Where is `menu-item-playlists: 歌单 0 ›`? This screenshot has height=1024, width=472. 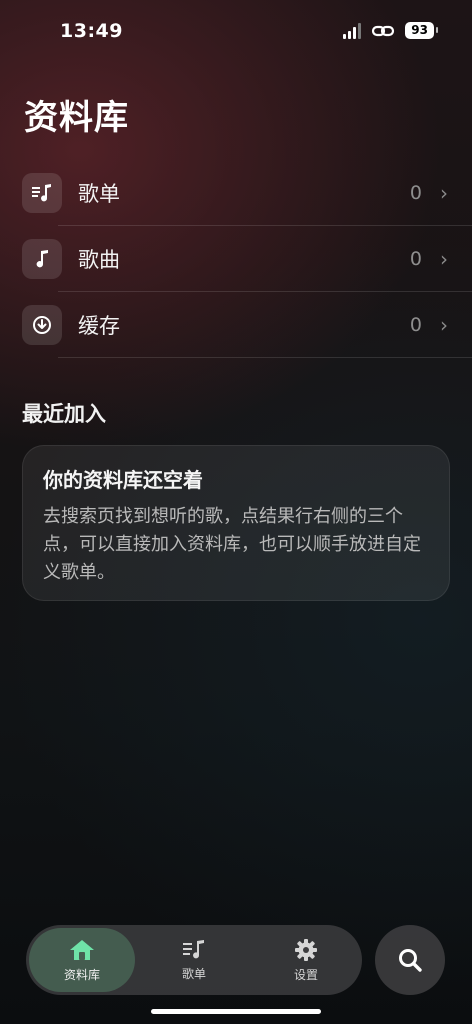 menu-item-playlists: 歌单 0 › is located at coordinates (236, 193).